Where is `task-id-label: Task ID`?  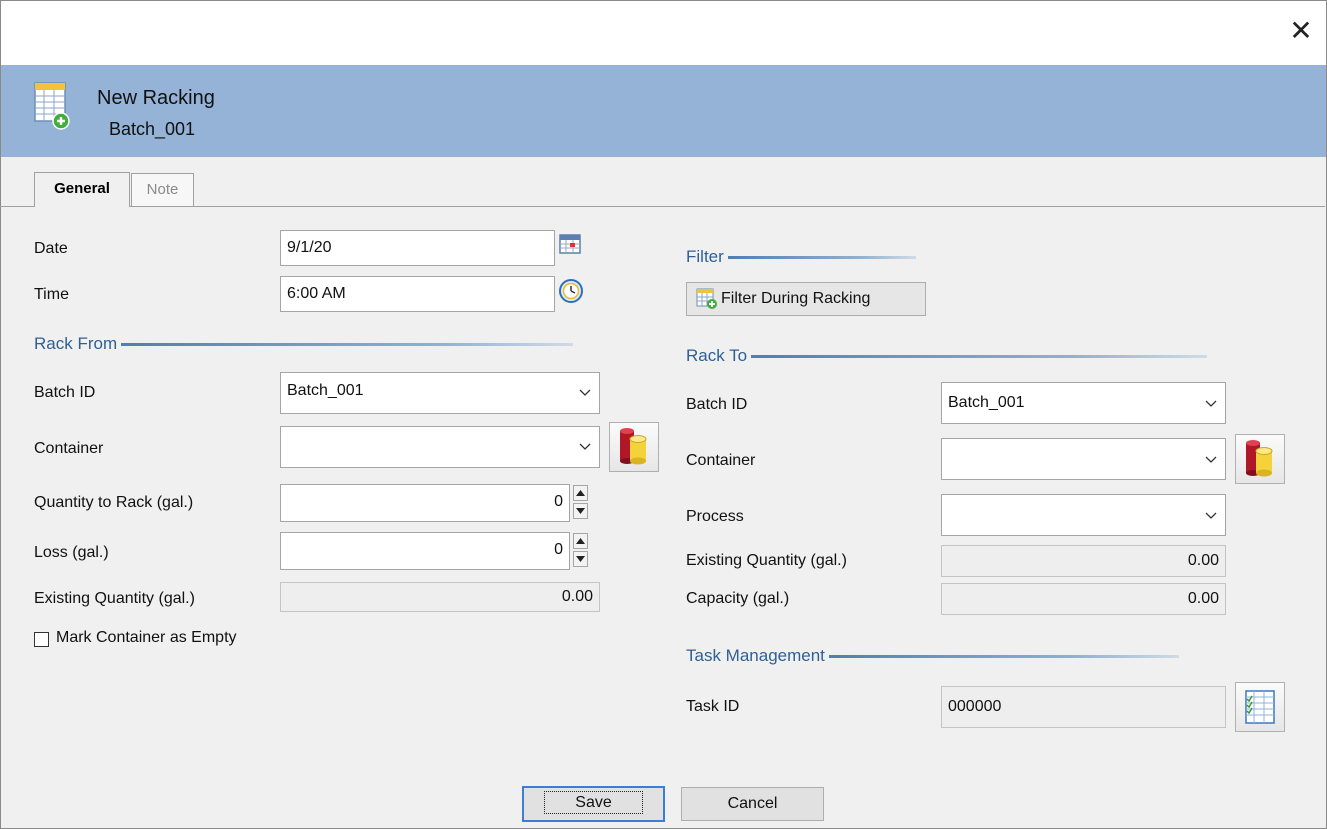 task-id-label: Task ID is located at coordinates (713, 706).